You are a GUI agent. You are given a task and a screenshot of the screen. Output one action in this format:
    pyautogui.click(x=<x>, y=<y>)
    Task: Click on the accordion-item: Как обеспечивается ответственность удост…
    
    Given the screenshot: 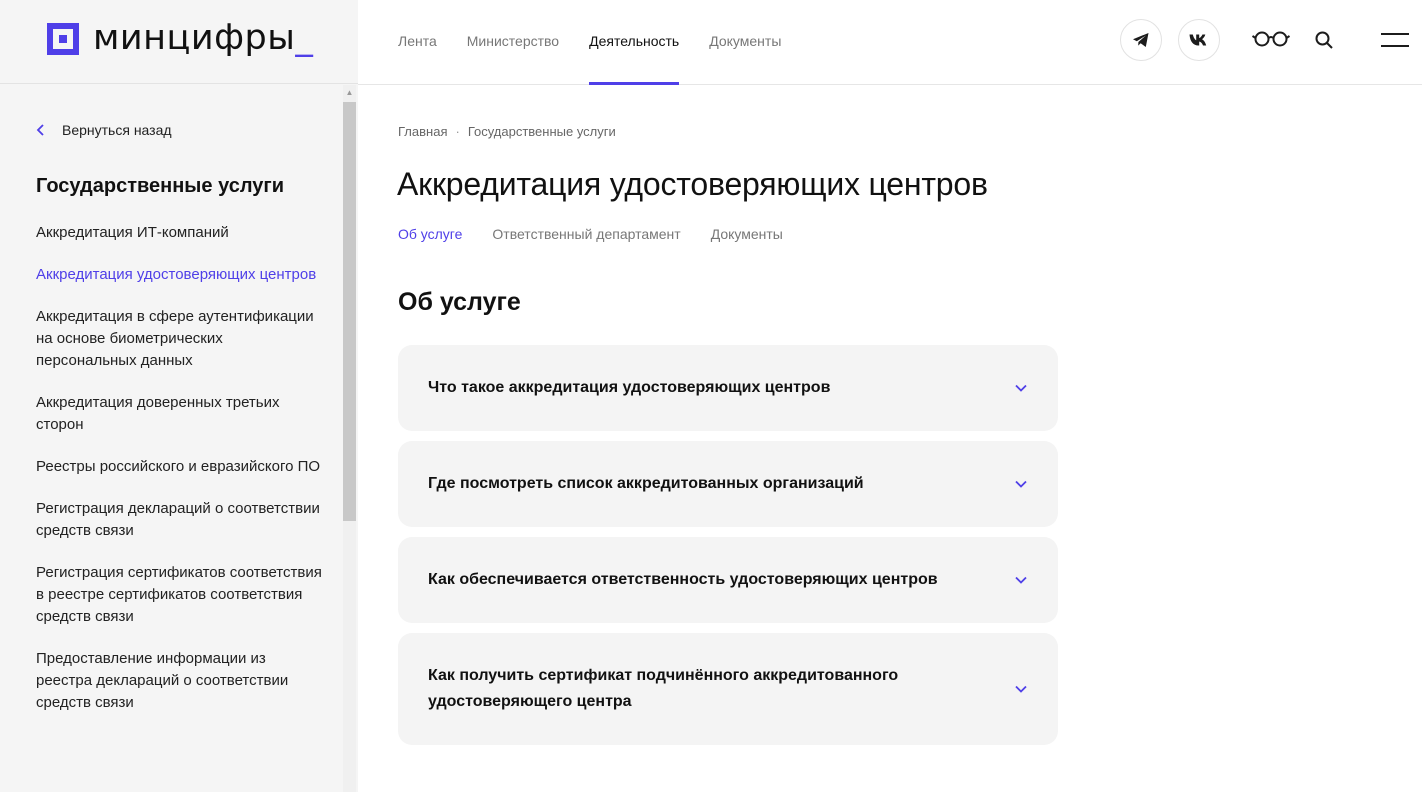 What is the action you would take?
    pyautogui.click(x=728, y=580)
    